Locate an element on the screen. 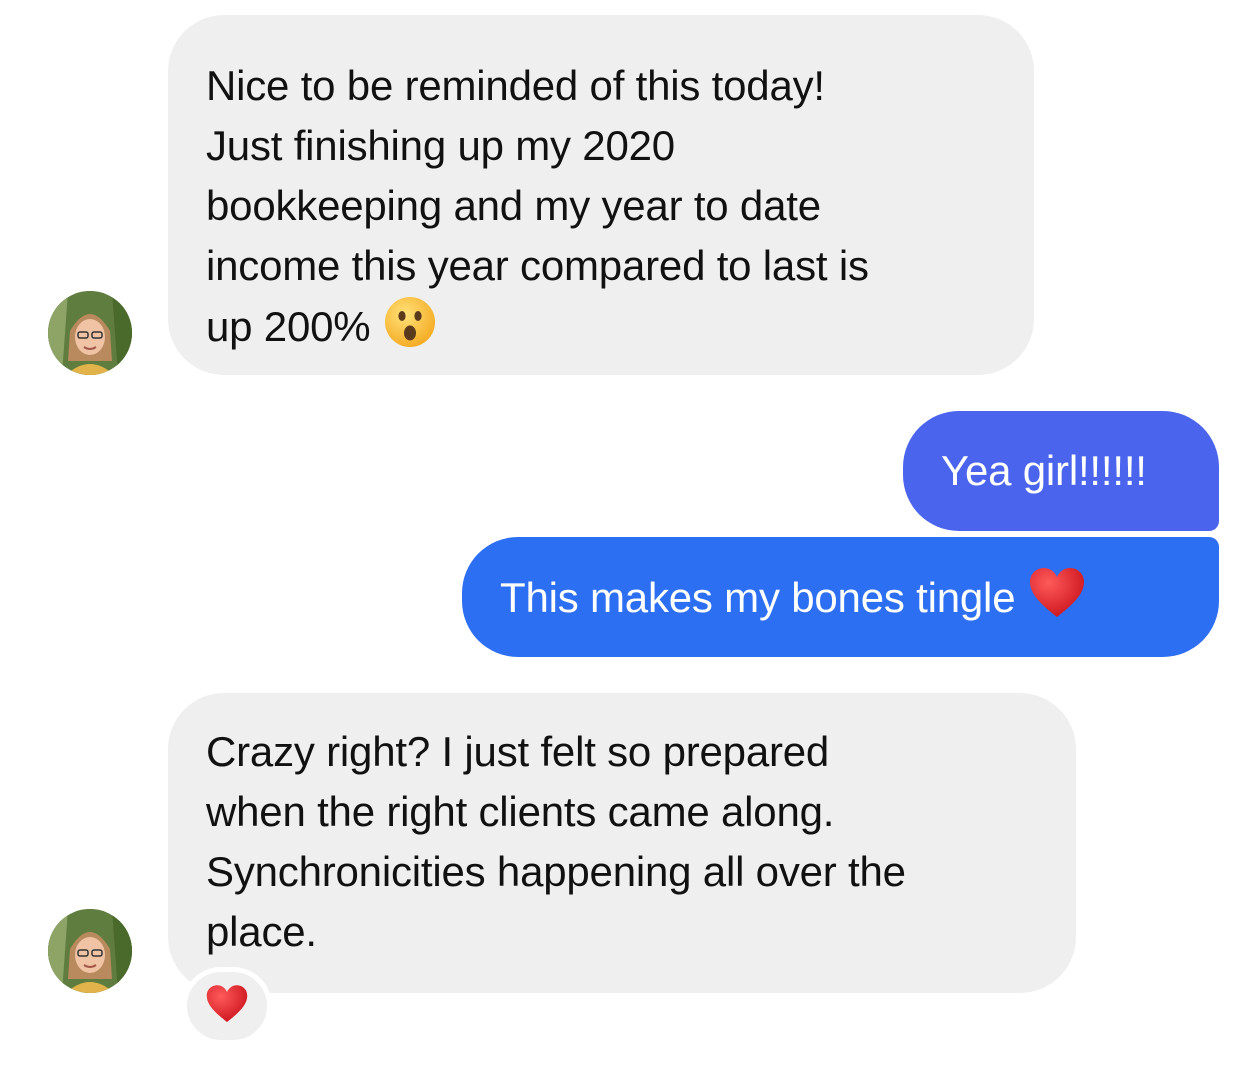 The width and height of the screenshot is (1242, 1065). message-line: place. is located at coordinates (261, 931).